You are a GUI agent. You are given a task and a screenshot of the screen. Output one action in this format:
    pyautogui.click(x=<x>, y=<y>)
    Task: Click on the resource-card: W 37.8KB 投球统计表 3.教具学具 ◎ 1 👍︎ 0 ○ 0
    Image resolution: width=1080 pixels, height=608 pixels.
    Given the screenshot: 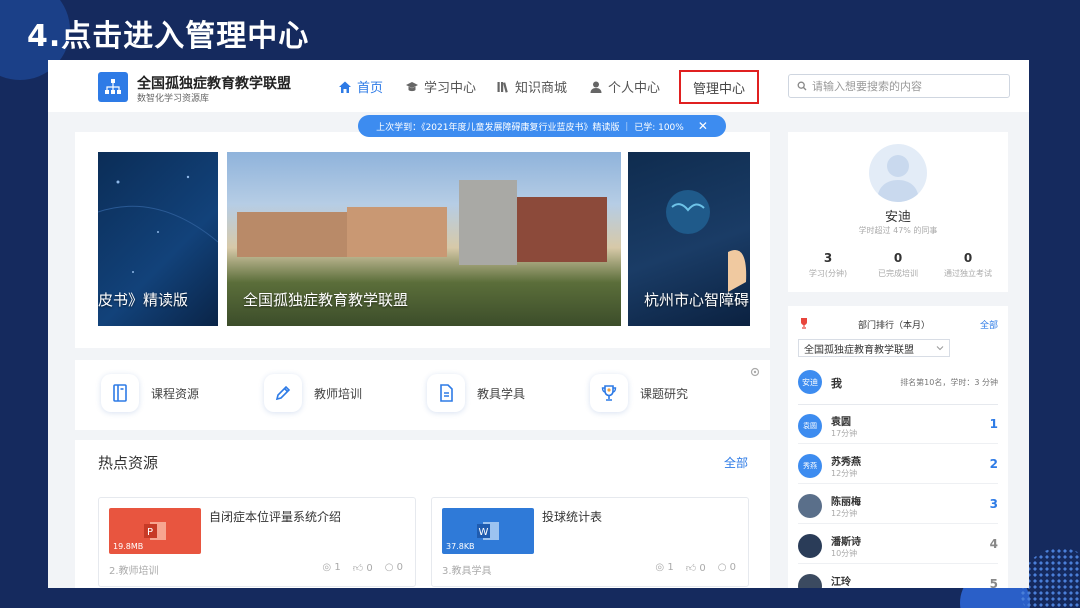 What is the action you would take?
    pyautogui.click(x=590, y=542)
    